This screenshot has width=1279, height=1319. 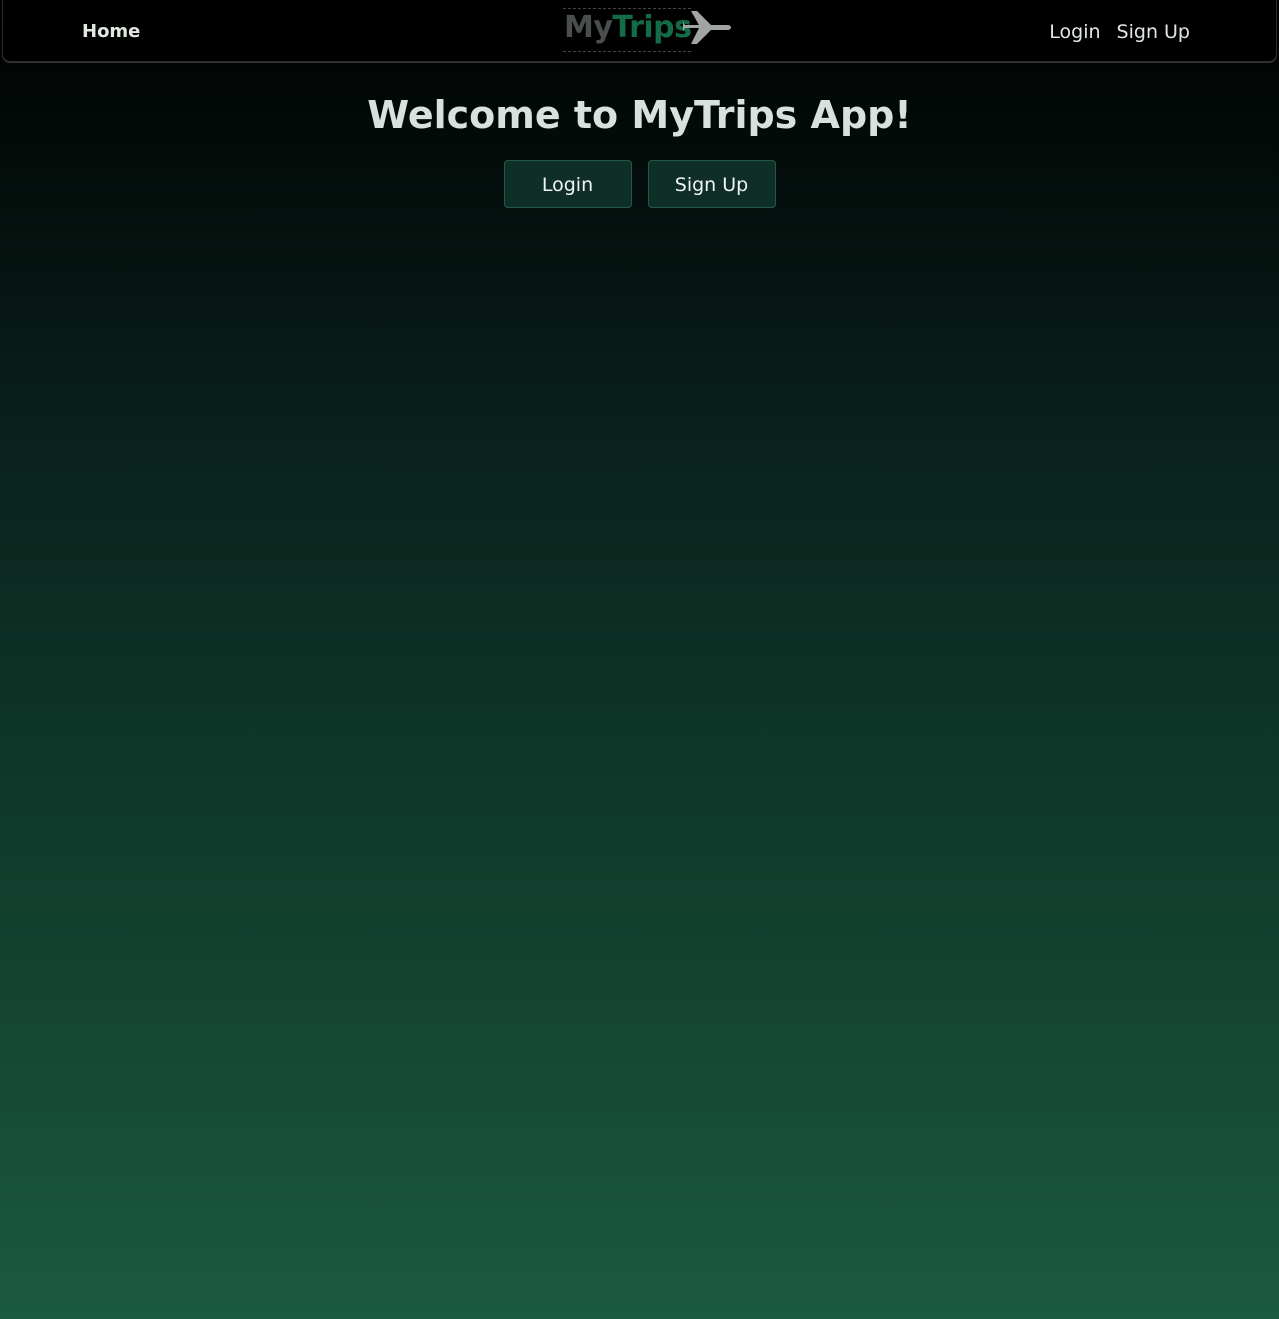 I want to click on mytrips-logo: MyTrips, so click(x=646, y=30).